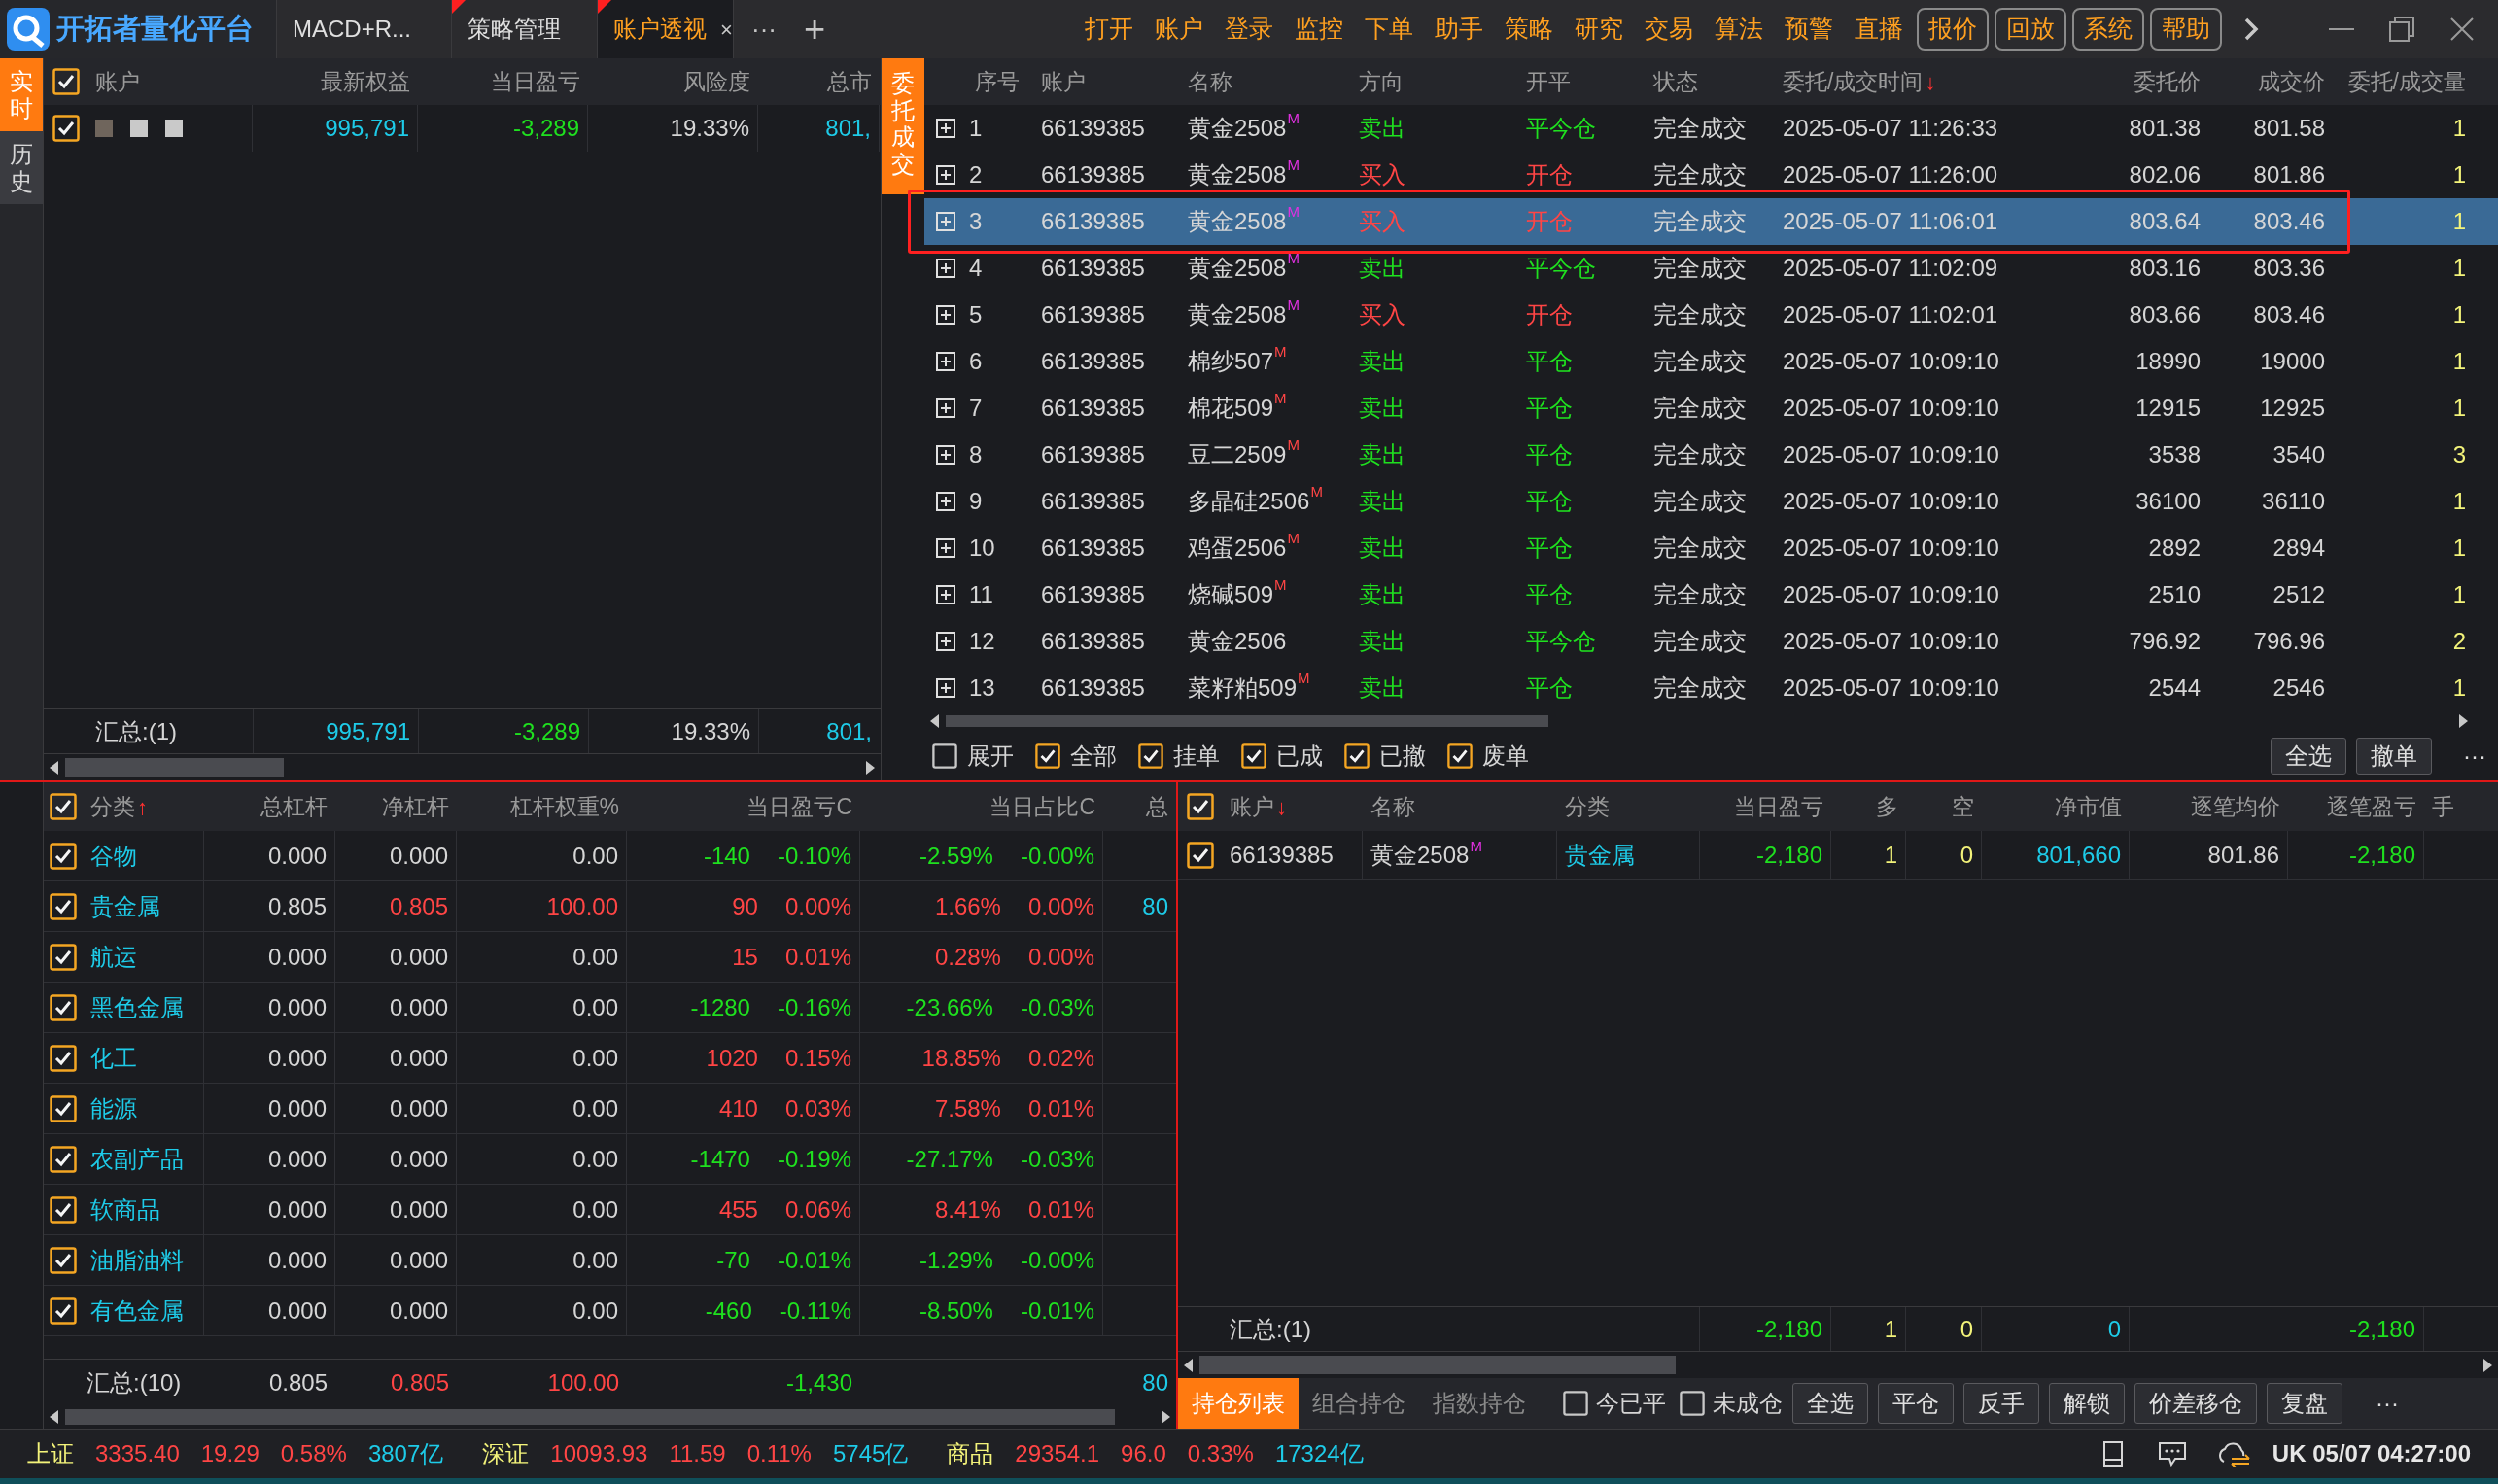  I want to click on close-button: ×, so click(727, 29).